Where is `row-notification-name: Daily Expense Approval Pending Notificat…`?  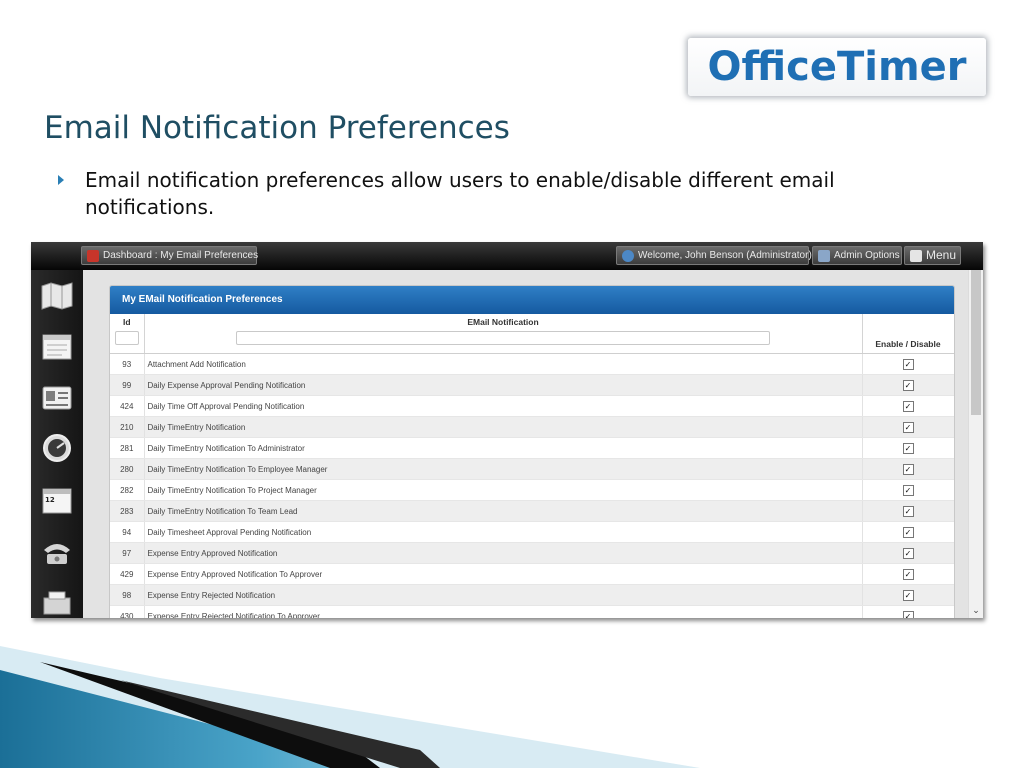 row-notification-name: Daily Expense Approval Pending Notificat… is located at coordinates (503, 385).